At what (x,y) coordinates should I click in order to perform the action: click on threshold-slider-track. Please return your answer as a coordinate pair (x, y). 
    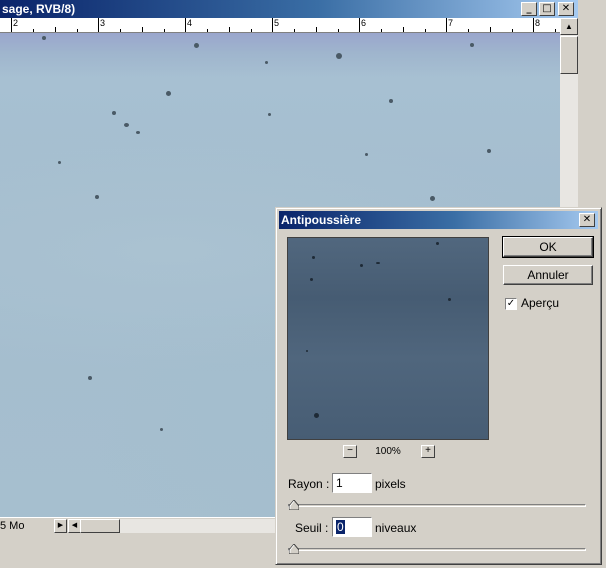
    Looking at the image, I should click on (437, 549).